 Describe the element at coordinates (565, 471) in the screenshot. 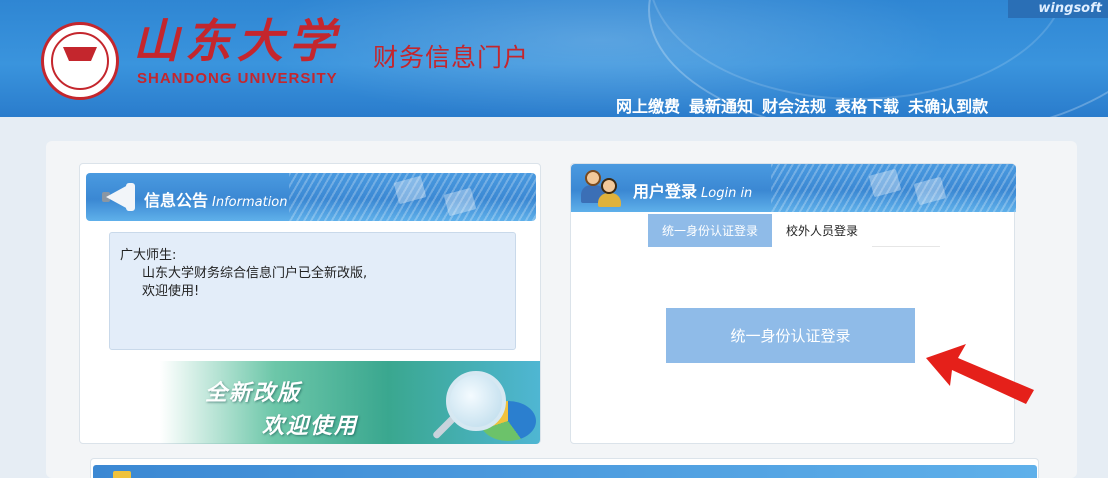

I see `bottom-panel-header` at that location.